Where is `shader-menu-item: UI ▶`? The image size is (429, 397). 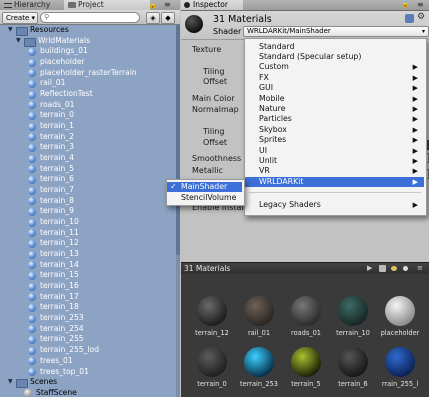
shader-menu-item: UI ▶ is located at coordinates (334, 151).